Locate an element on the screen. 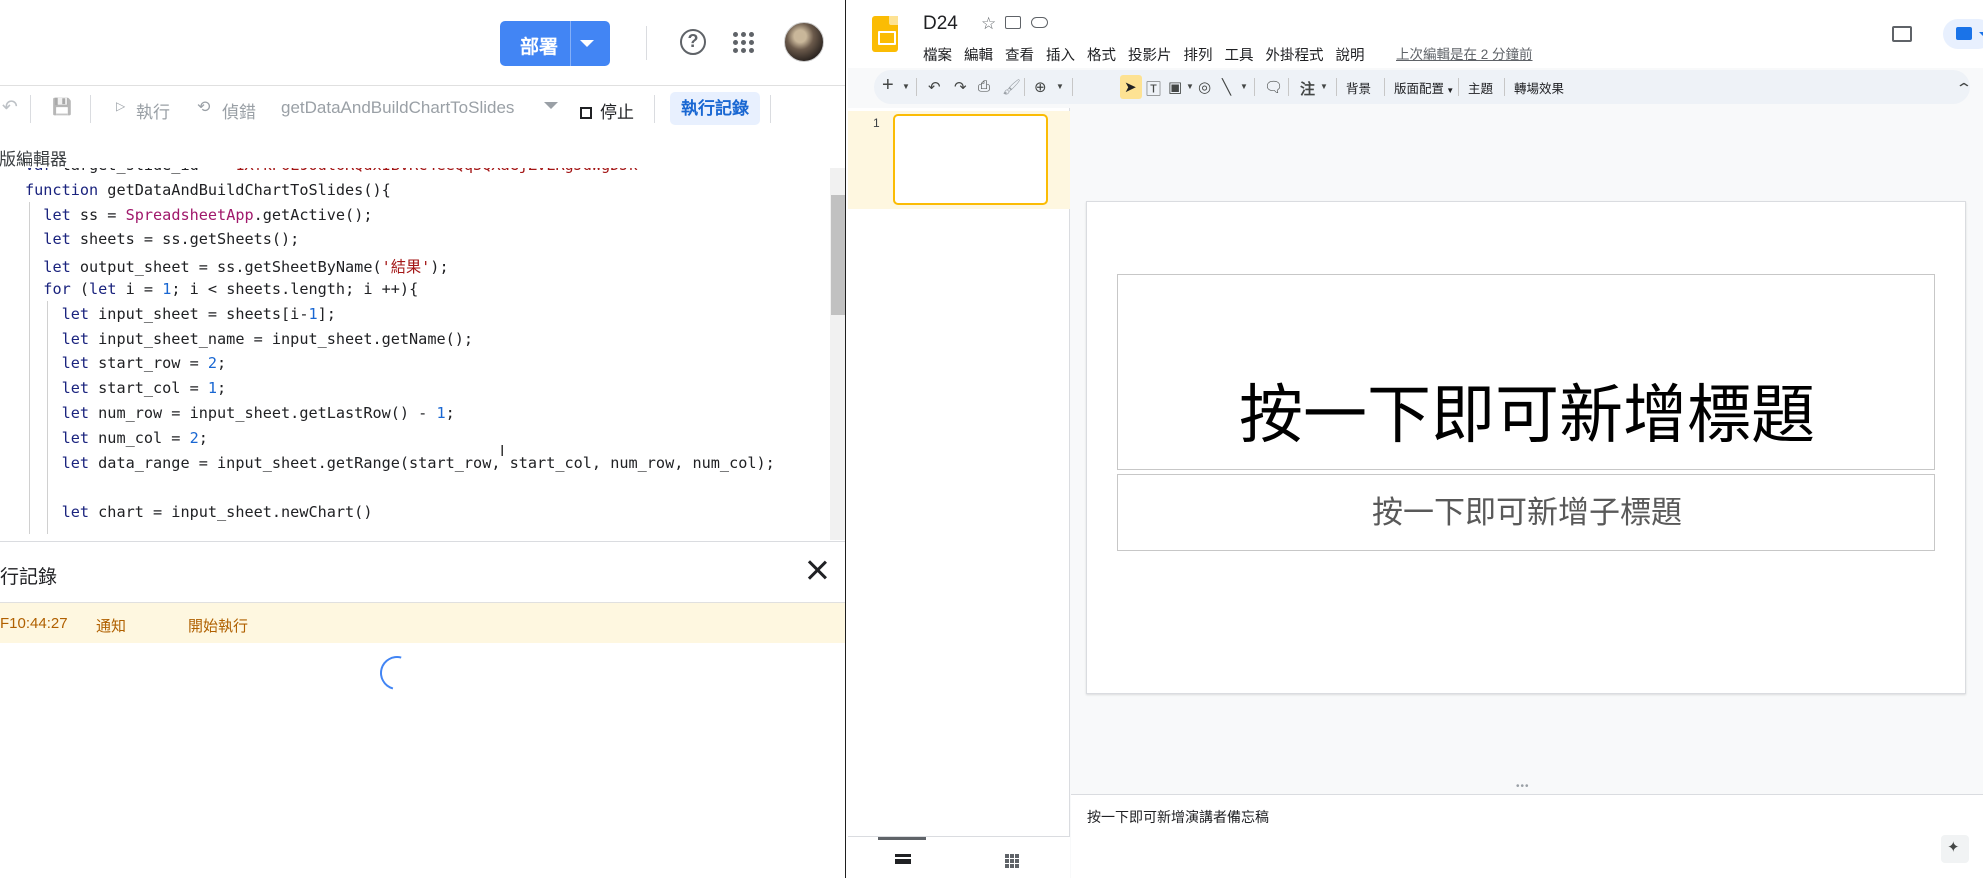 This screenshot has width=1983, height=878. star-icon: ☆ is located at coordinates (988, 24).